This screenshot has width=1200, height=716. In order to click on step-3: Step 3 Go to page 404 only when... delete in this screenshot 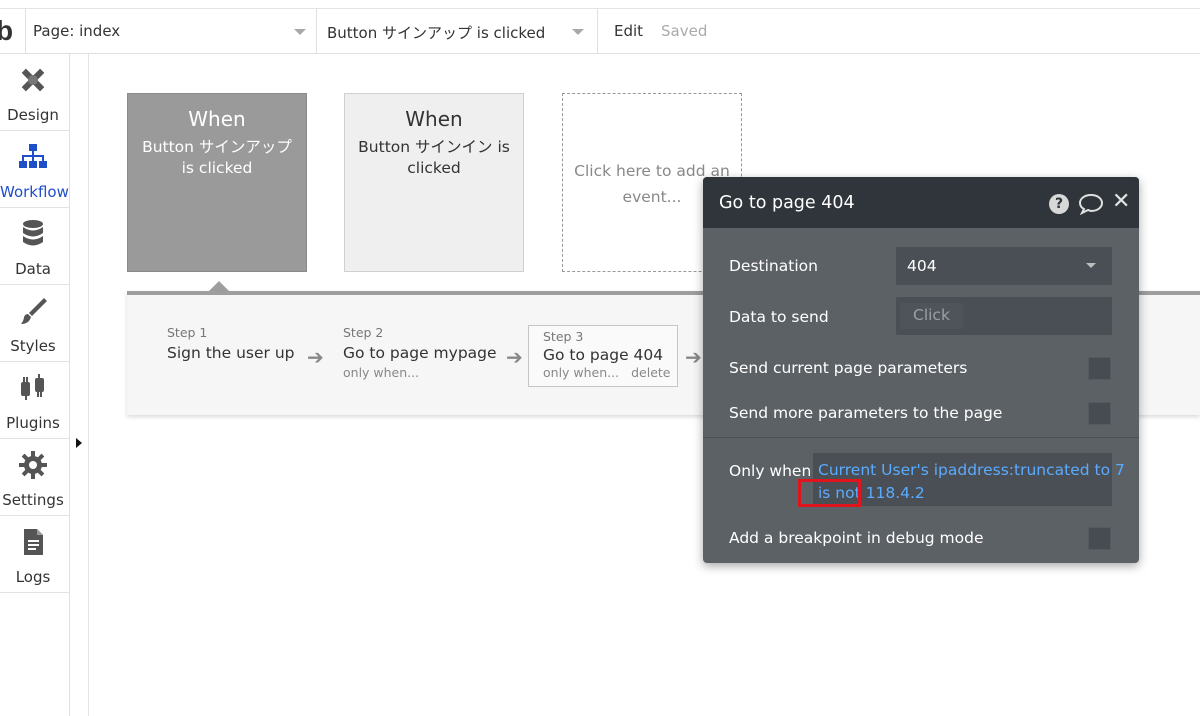, I will do `click(603, 356)`.